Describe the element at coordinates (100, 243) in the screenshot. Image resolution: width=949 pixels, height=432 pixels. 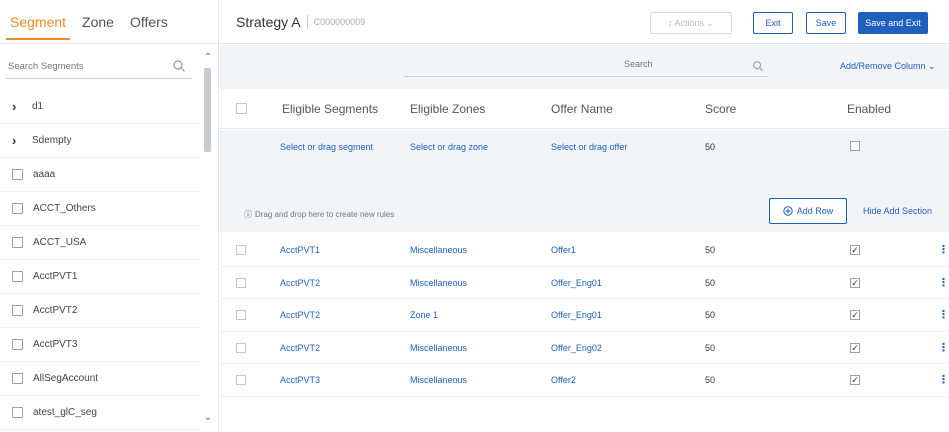
I see `segment-item: ACCT_USA` at that location.